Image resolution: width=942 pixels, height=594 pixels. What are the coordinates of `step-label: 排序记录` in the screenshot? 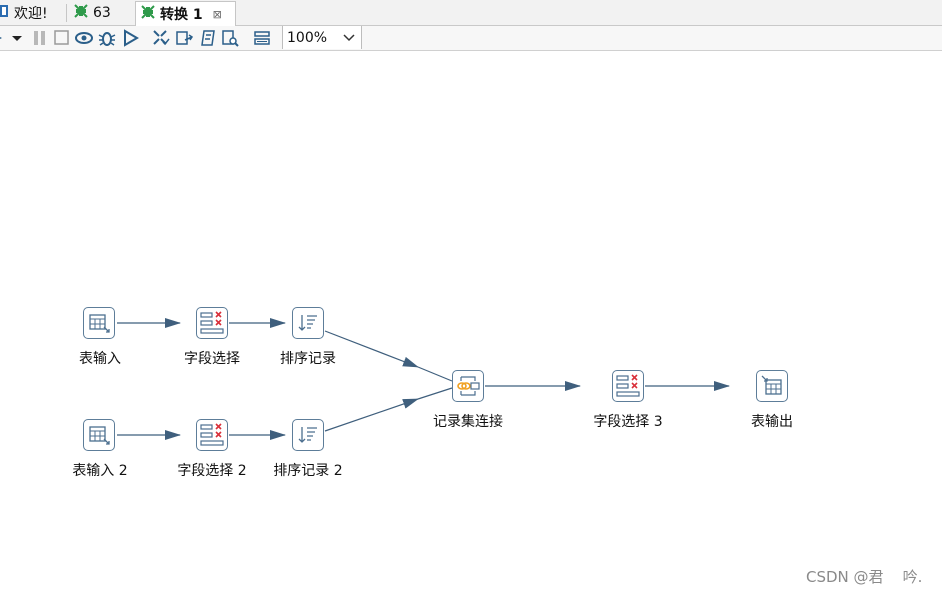 It's located at (308, 359).